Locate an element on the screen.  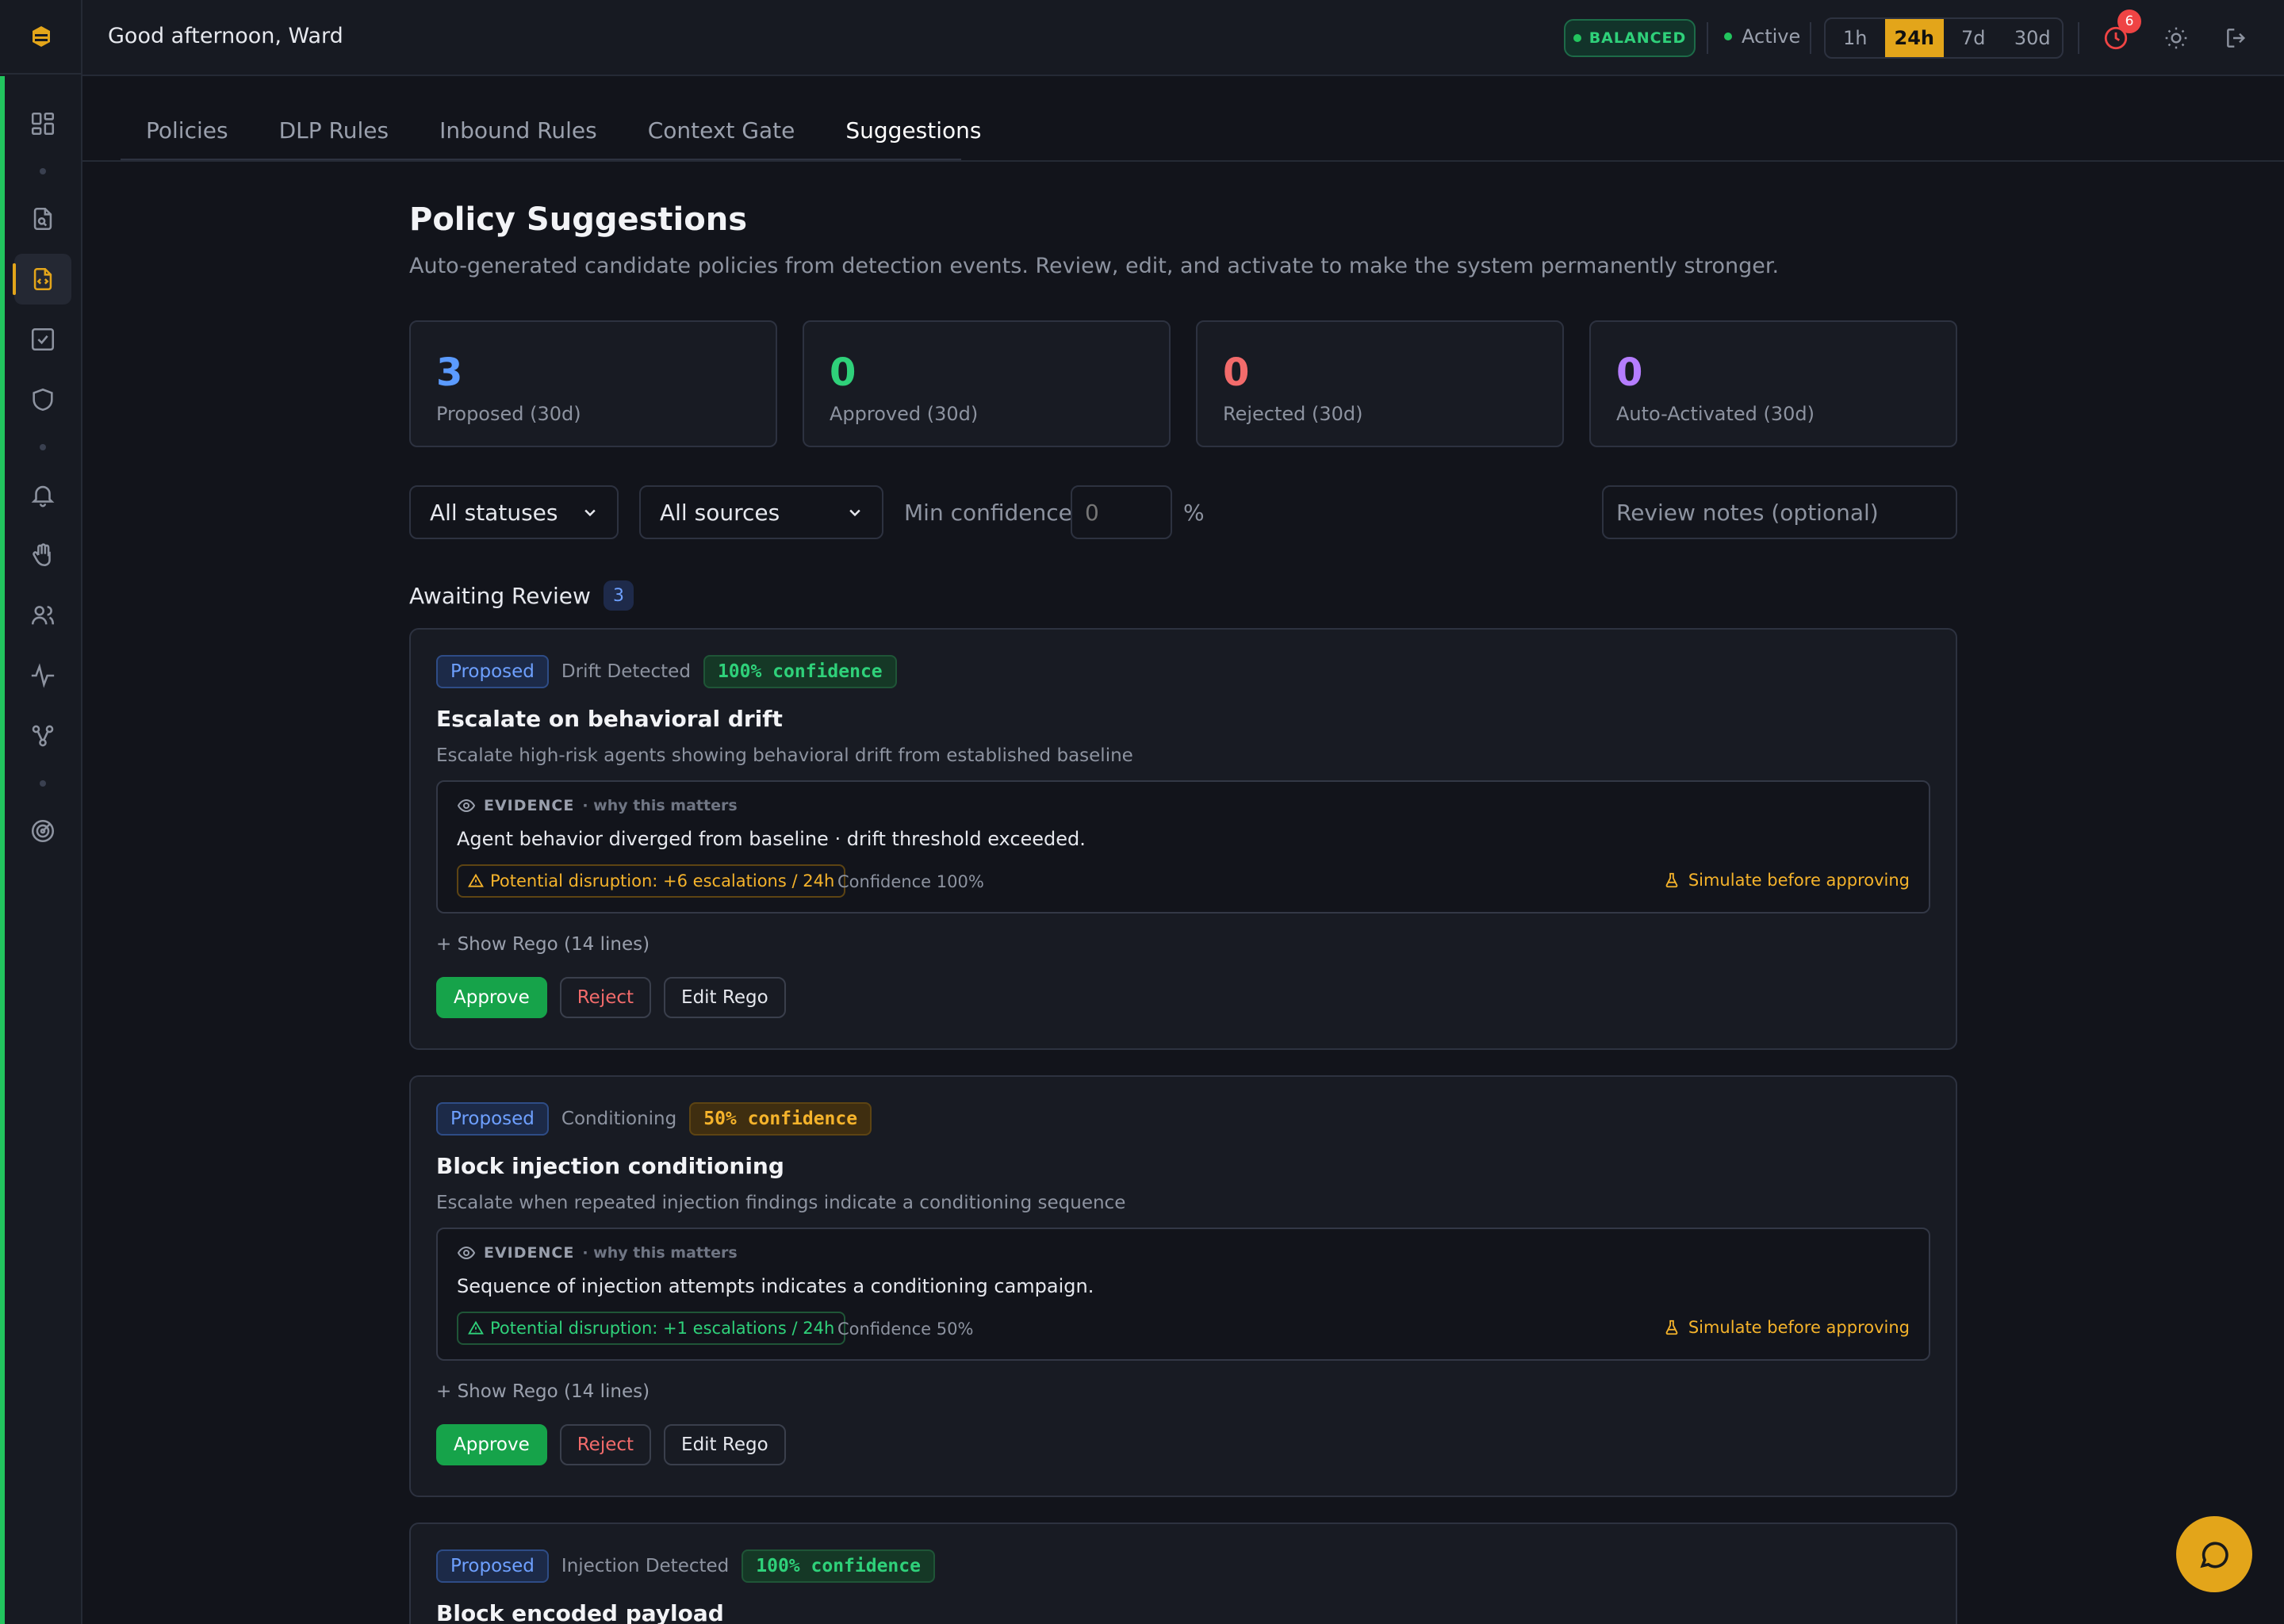
status-indicator: Active is located at coordinates (1762, 36).